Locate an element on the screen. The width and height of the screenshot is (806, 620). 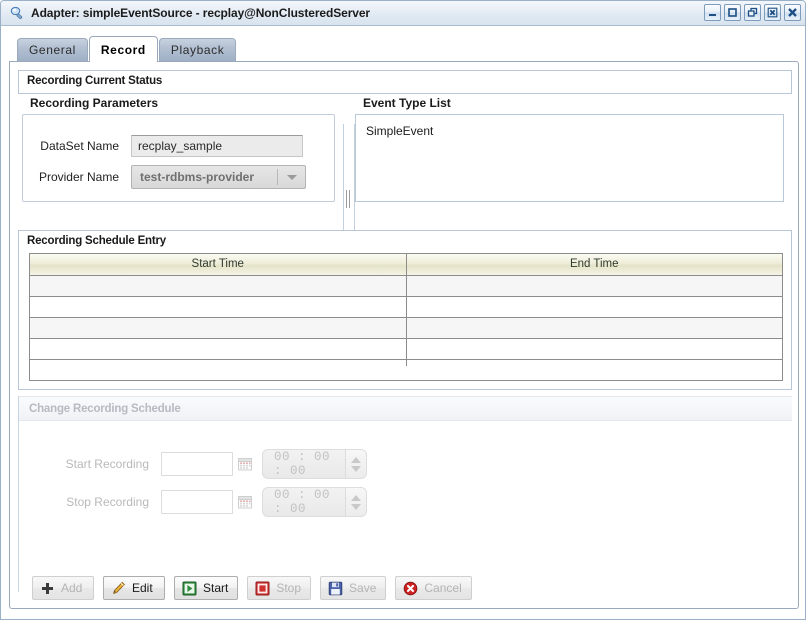
provider-name-select: test-rdbms-provider is located at coordinates (218, 177).